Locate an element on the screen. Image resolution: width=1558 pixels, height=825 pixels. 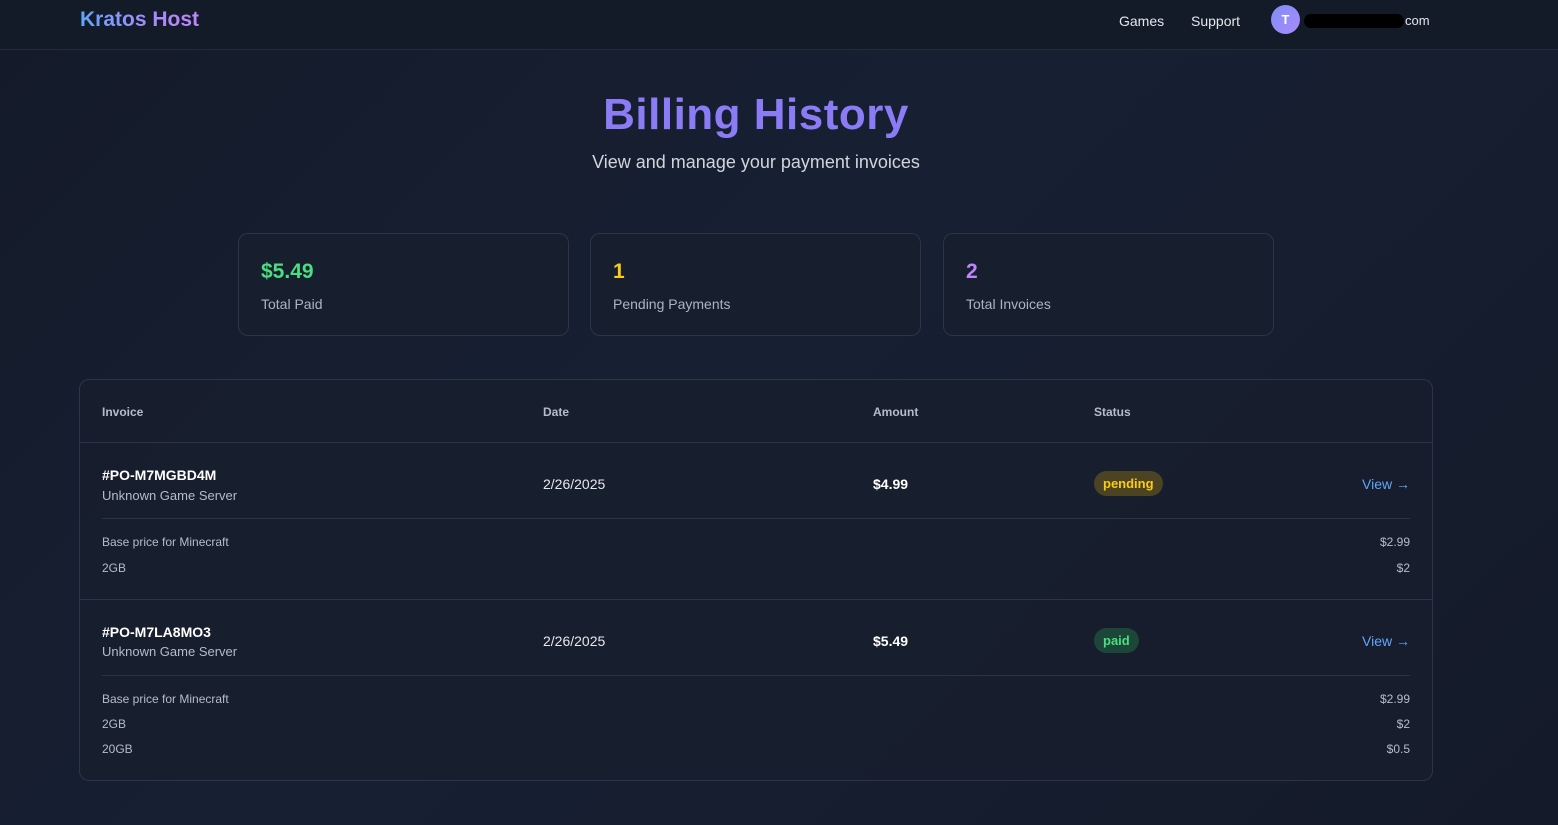
stat-label: Total Invoices is located at coordinates (1008, 304).